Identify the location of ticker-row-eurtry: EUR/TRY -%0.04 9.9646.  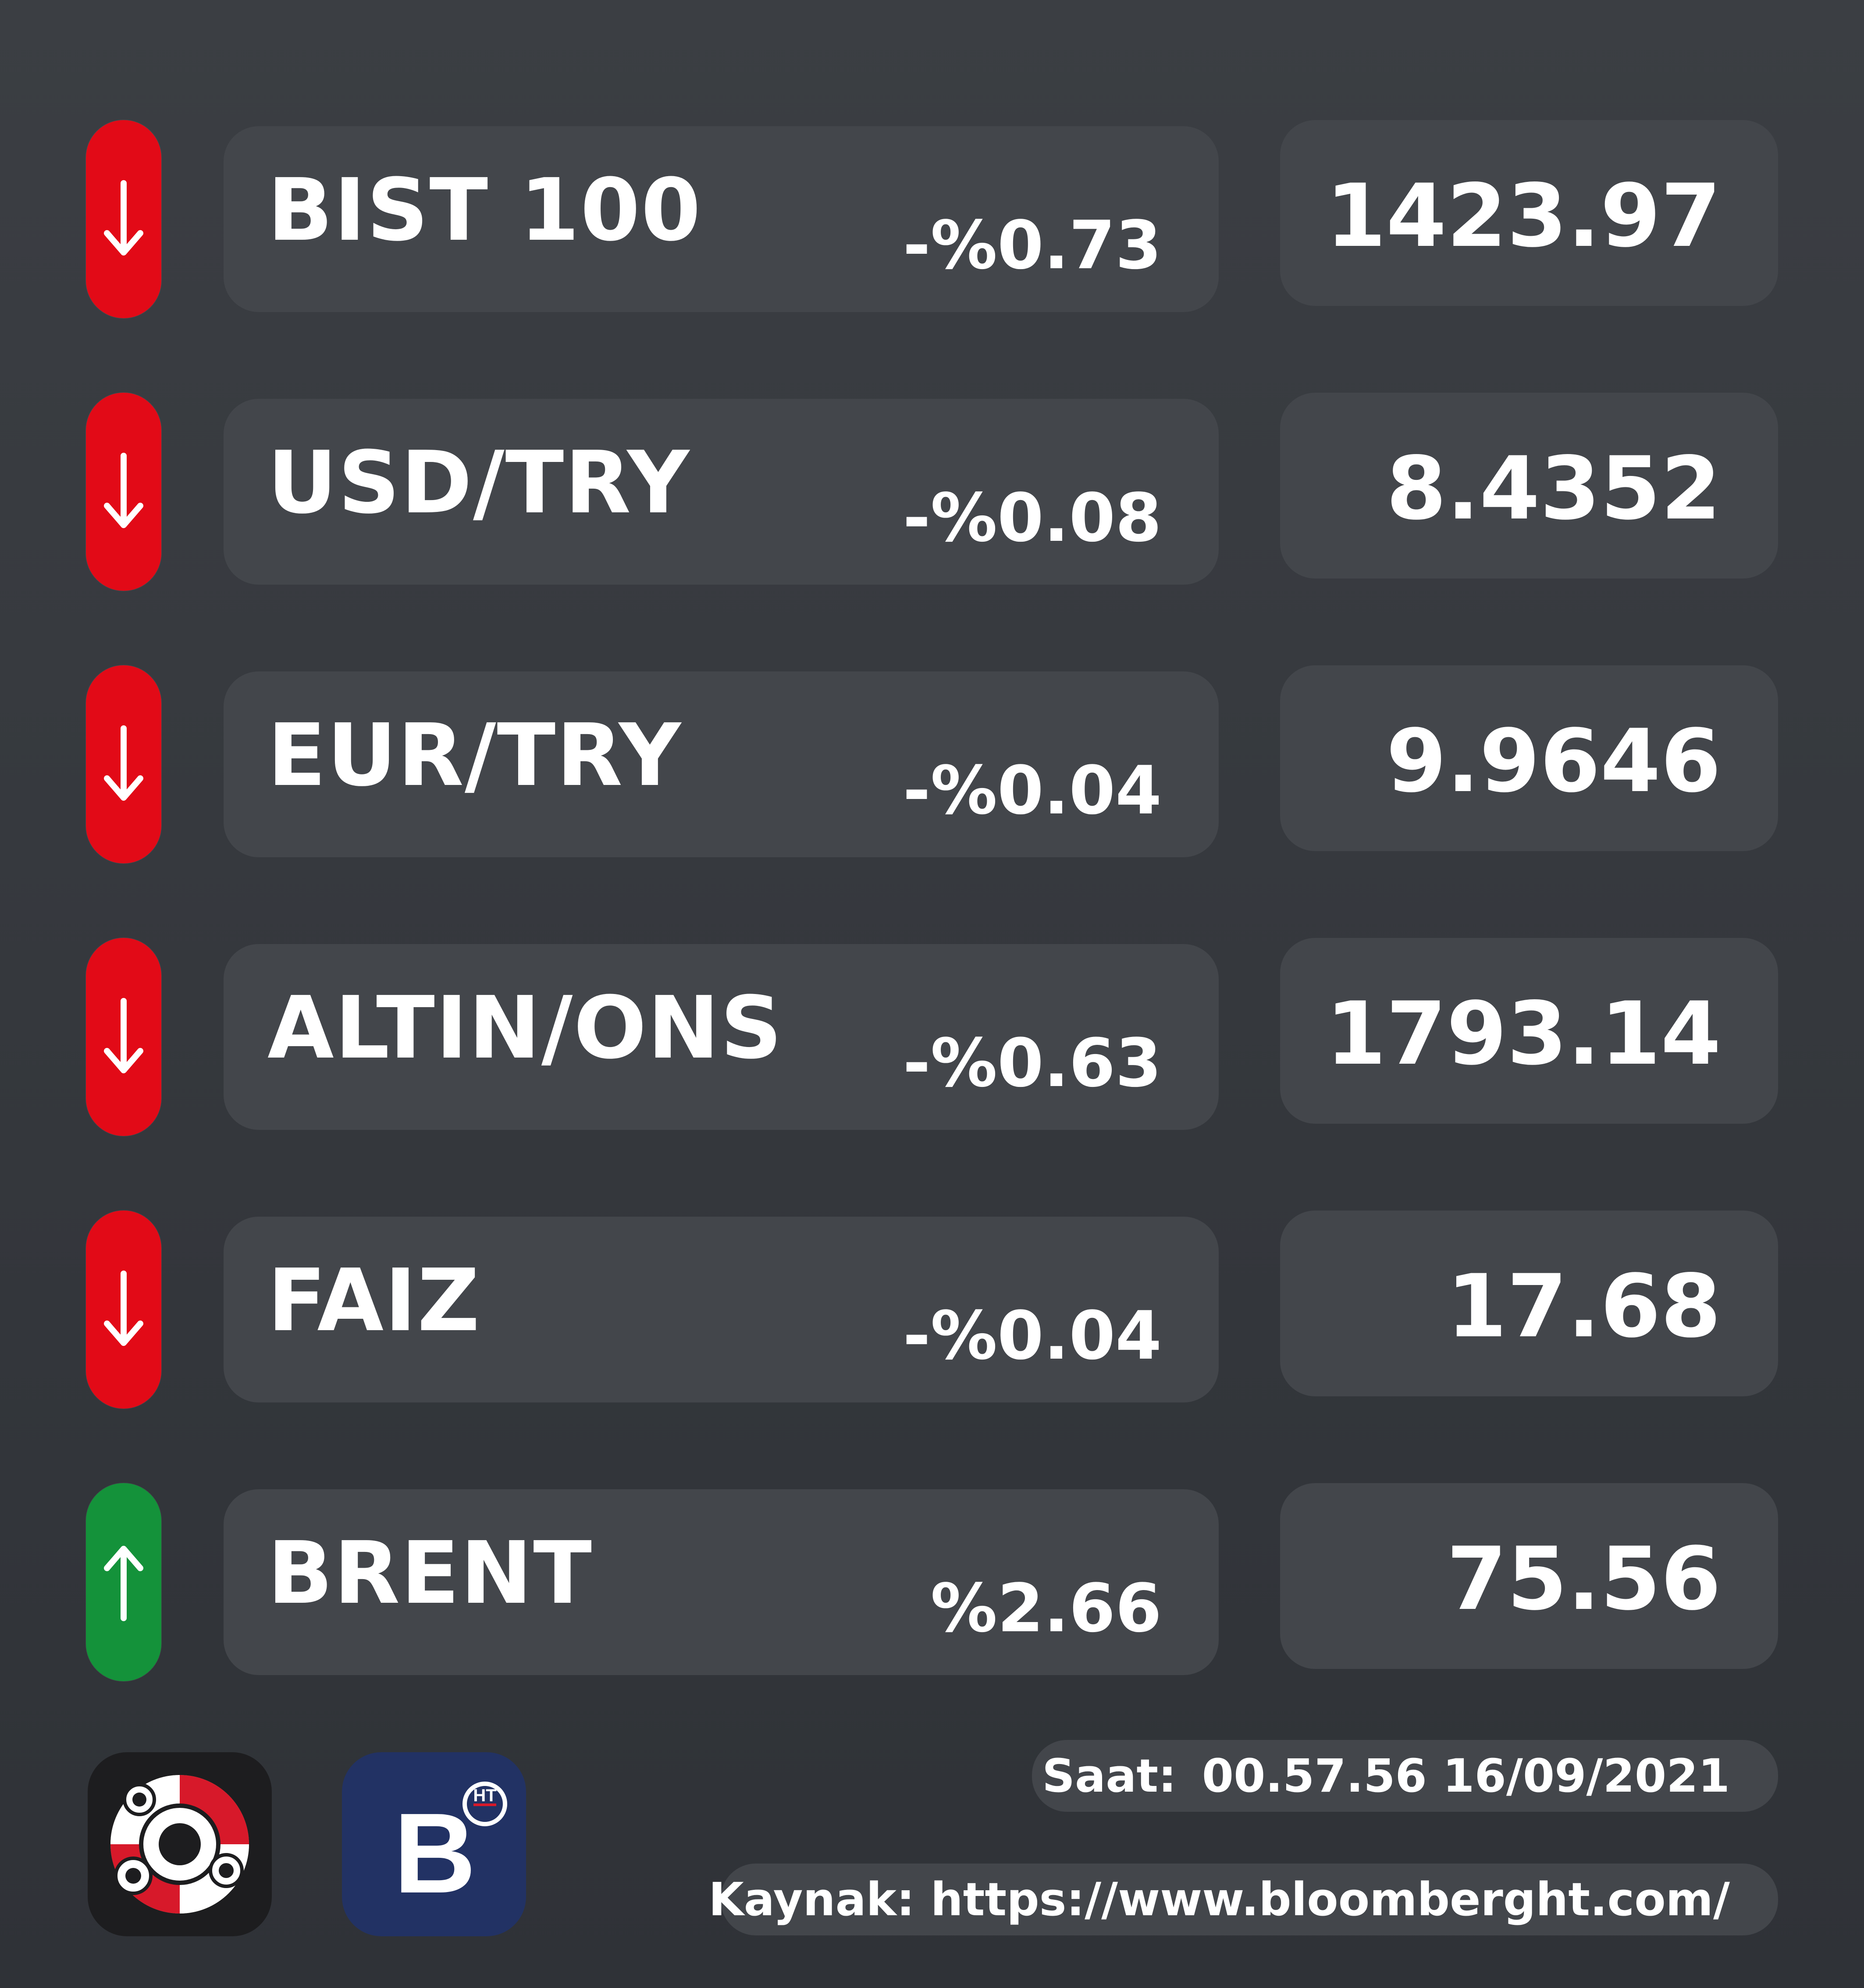
(932, 766).